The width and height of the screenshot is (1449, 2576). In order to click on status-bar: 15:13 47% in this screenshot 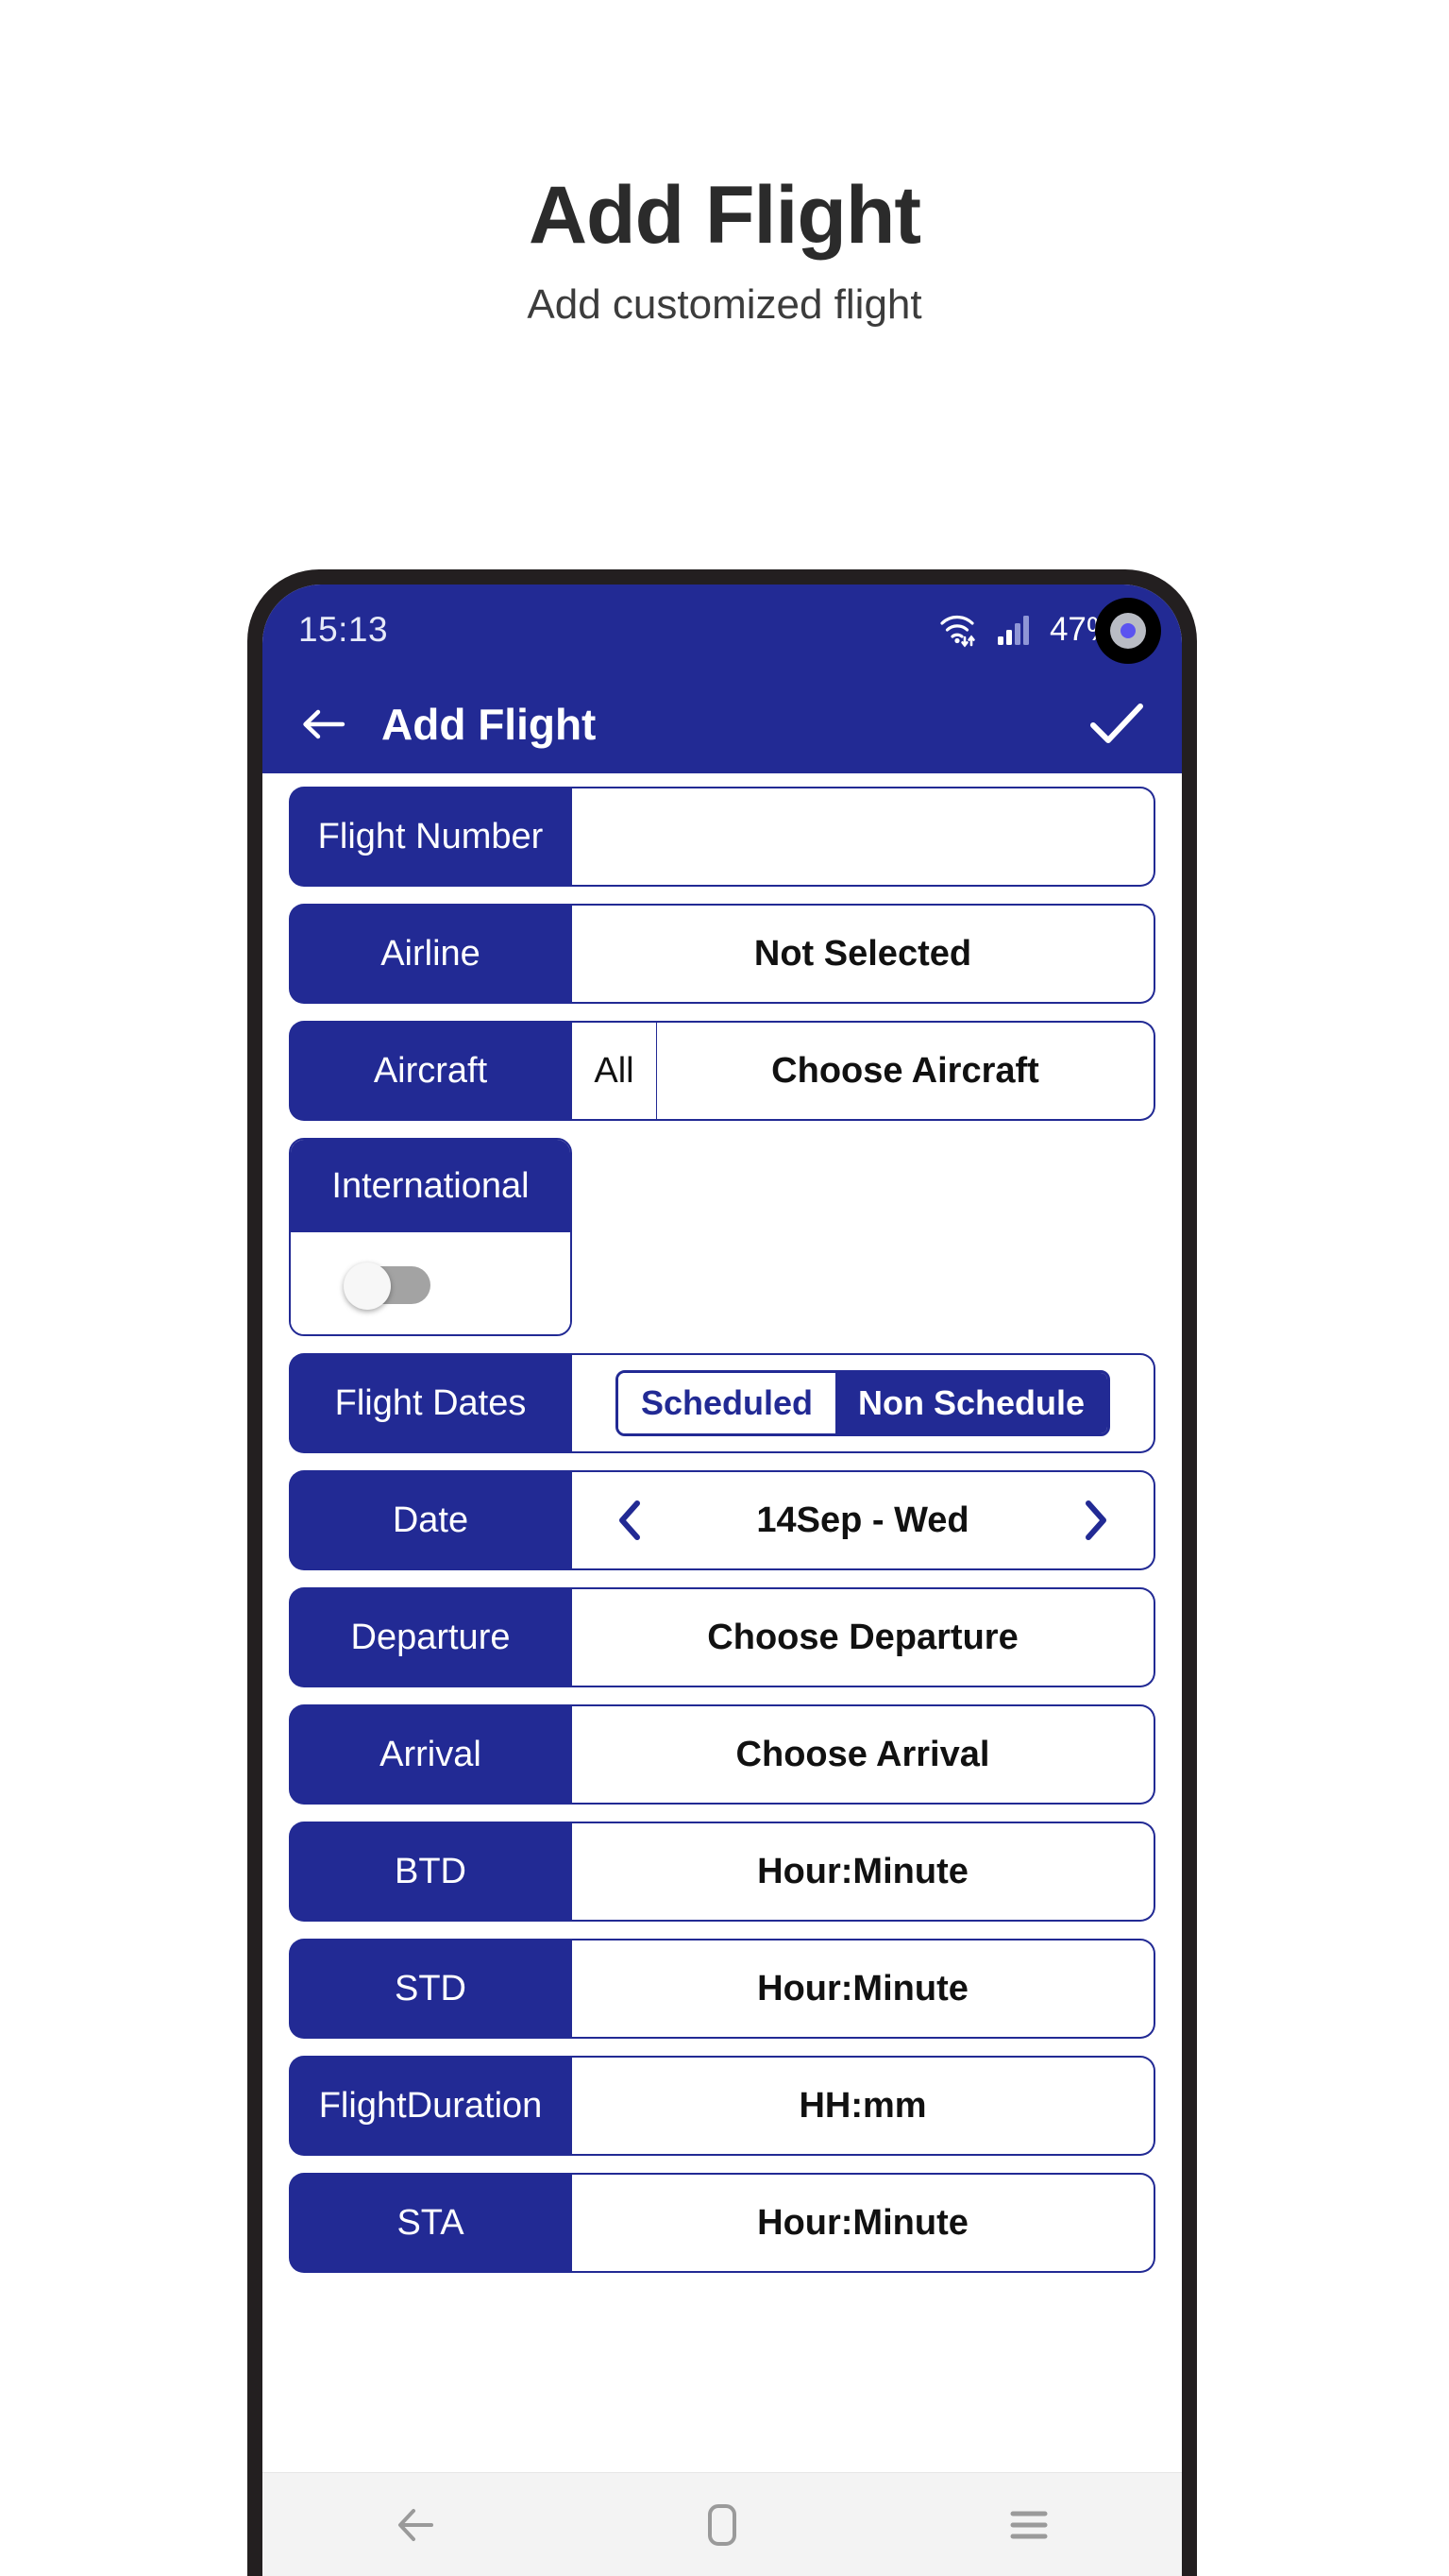, I will do `click(722, 630)`.